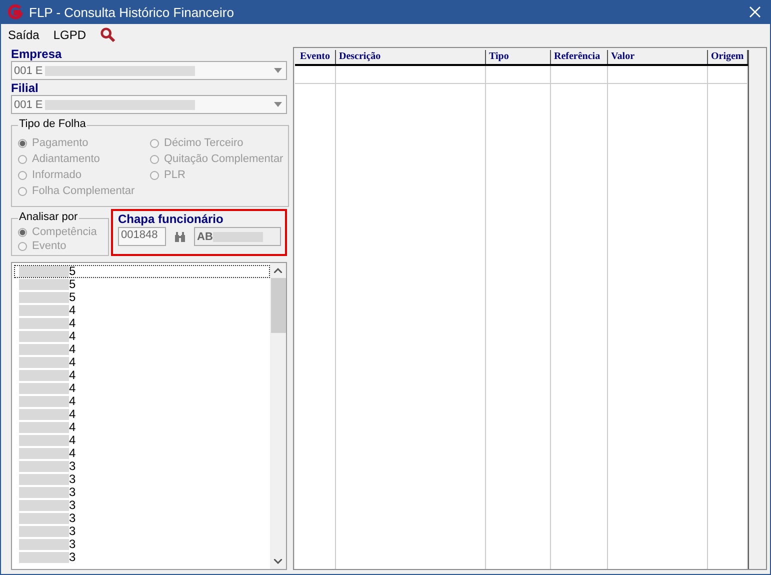  What do you see at coordinates (579, 57) in the screenshot?
I see `column-header: Referência` at bounding box center [579, 57].